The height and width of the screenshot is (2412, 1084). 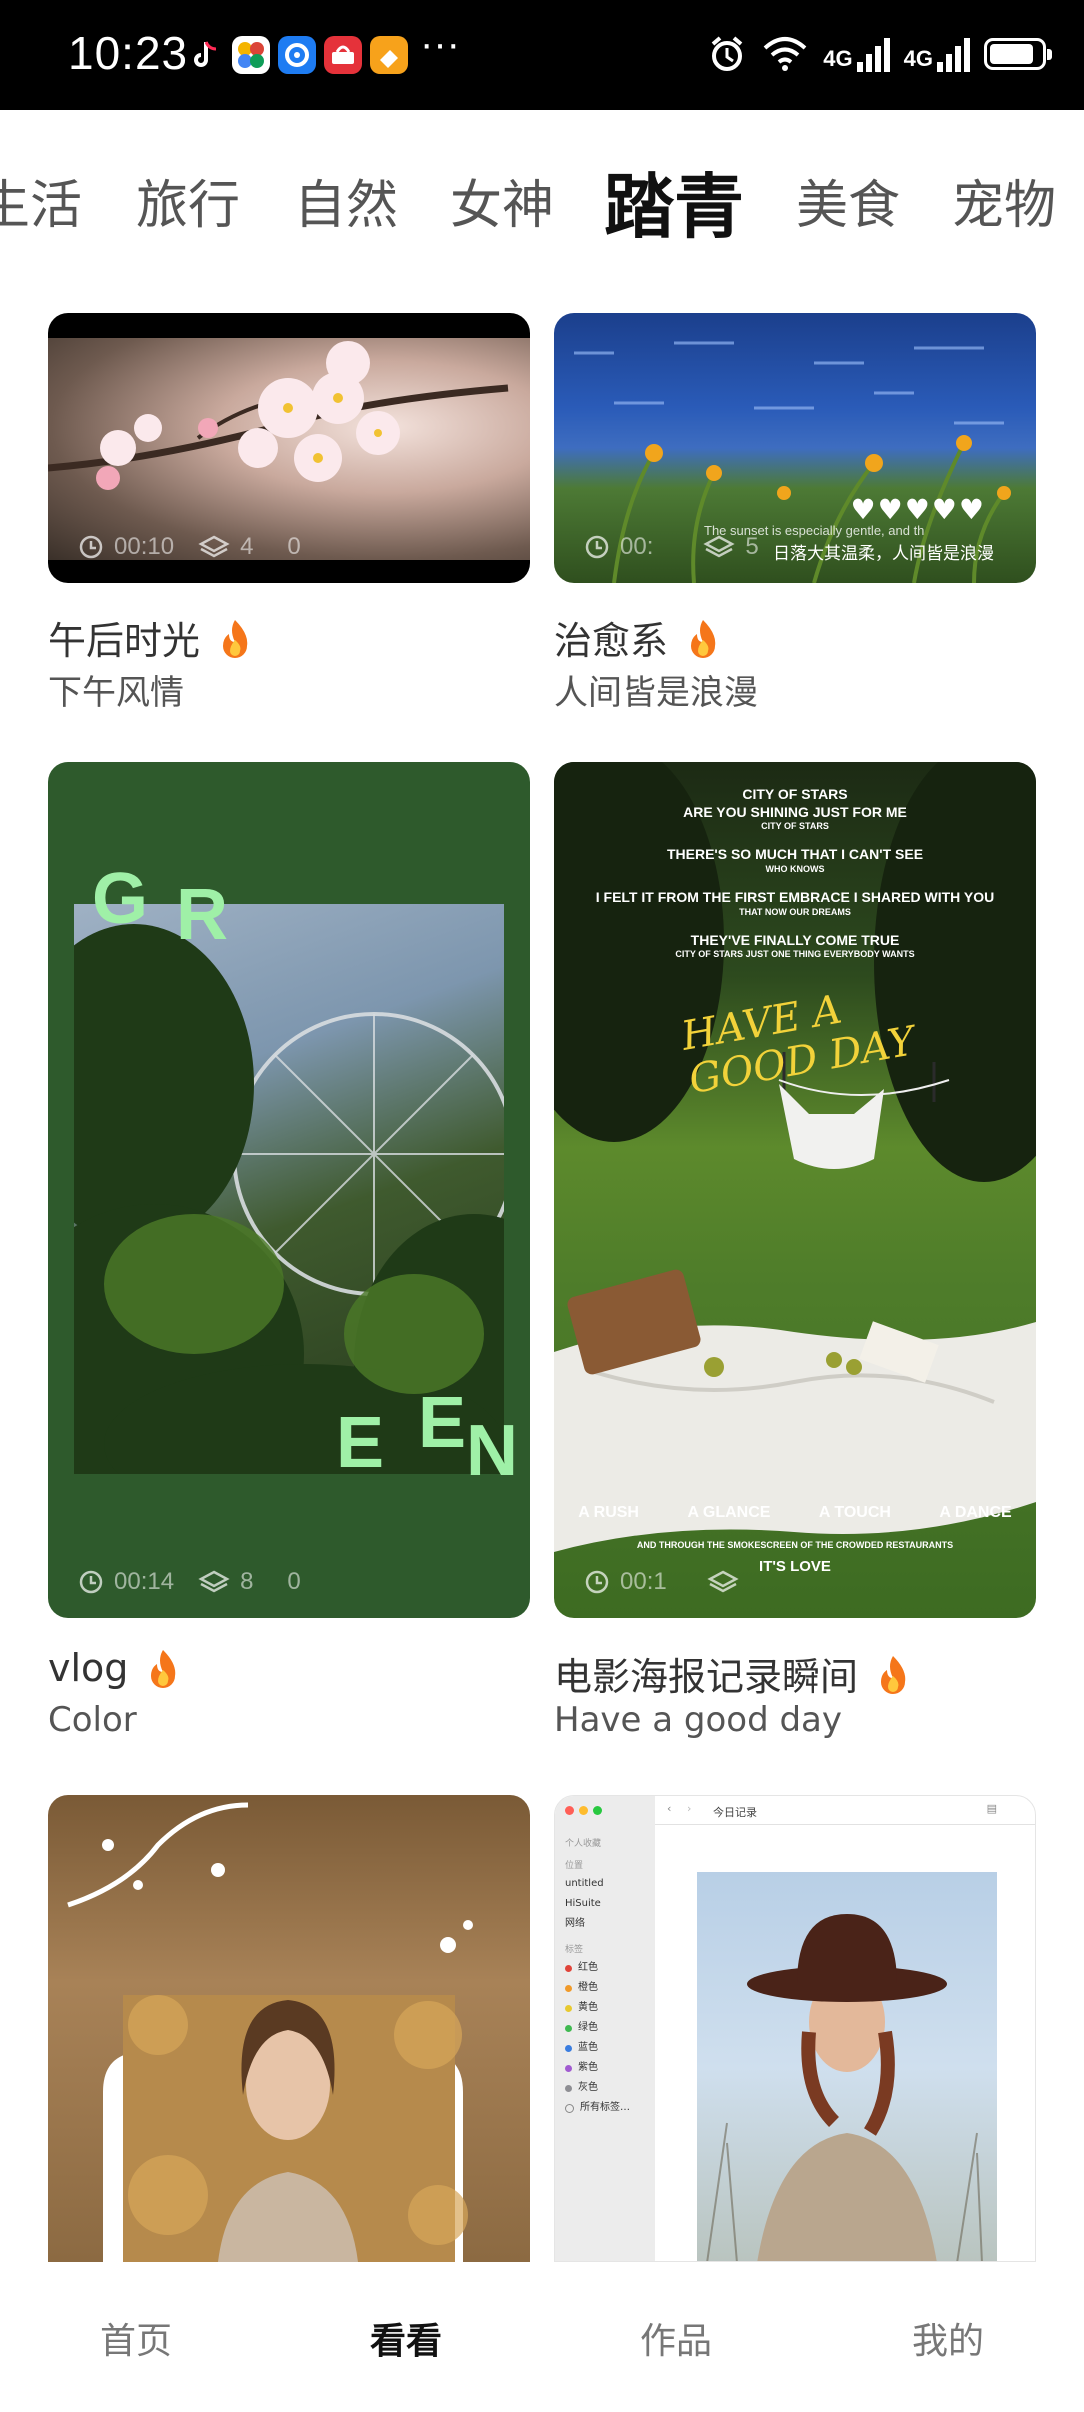 What do you see at coordinates (41, 200) in the screenshot?
I see `tab-life: 生活` at bounding box center [41, 200].